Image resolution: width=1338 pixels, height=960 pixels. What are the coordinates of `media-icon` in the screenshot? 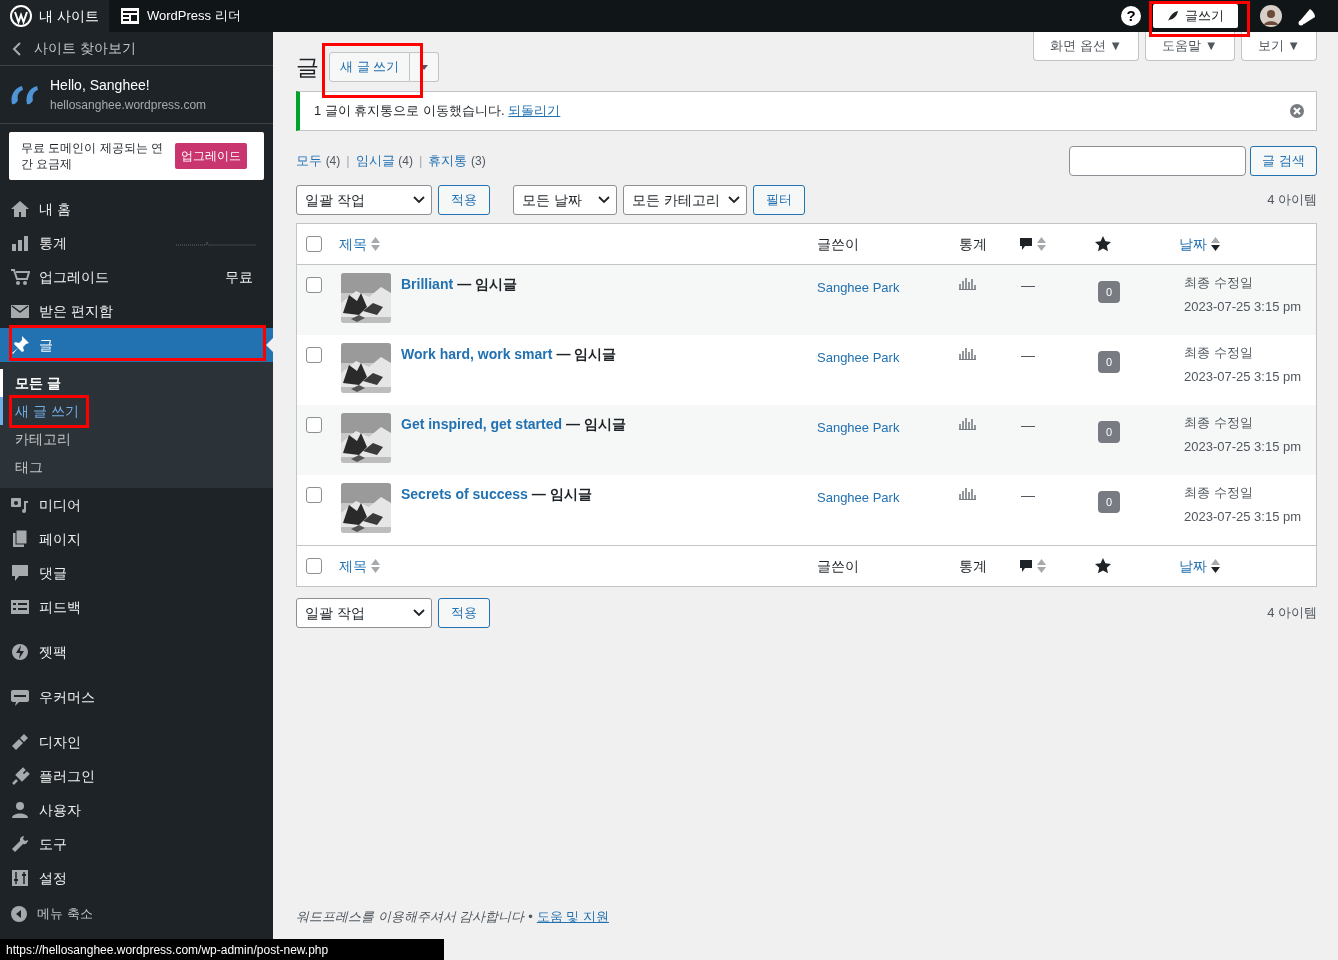 It's located at (20, 505).